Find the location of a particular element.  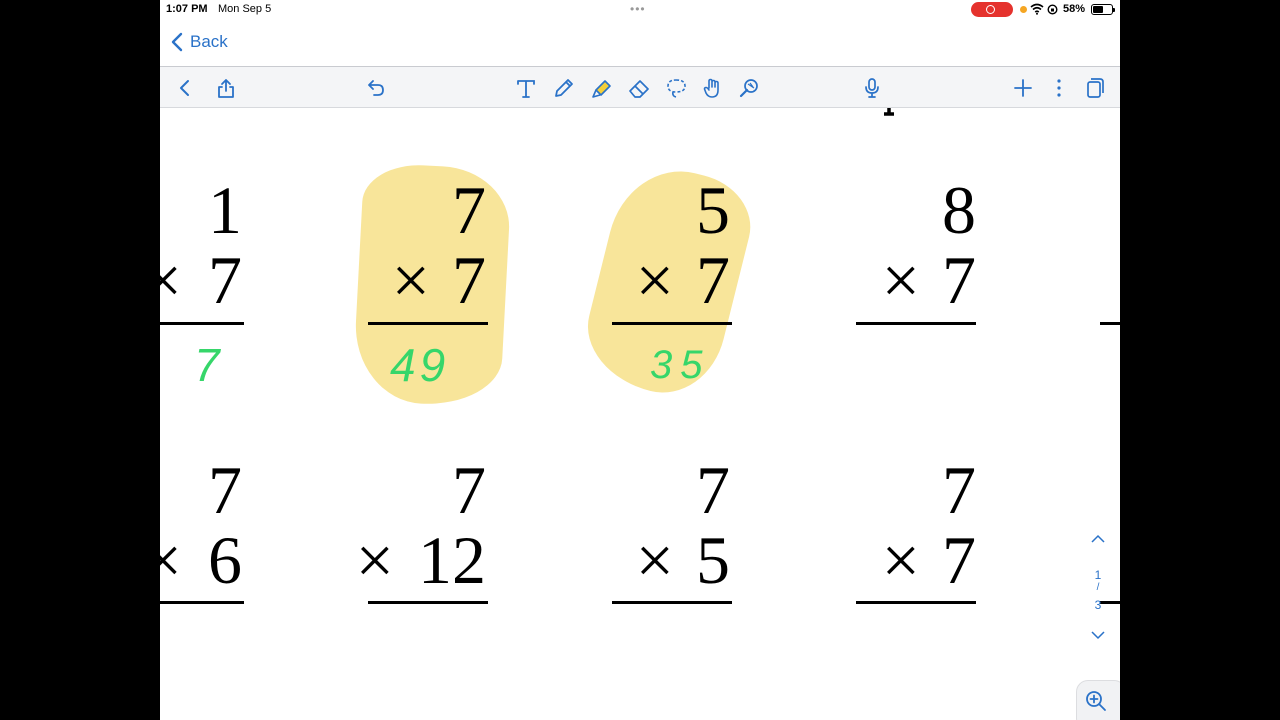

status-bar: 1:07 PM Mon Sep 5 ••• 58% is located at coordinates (640, 10).